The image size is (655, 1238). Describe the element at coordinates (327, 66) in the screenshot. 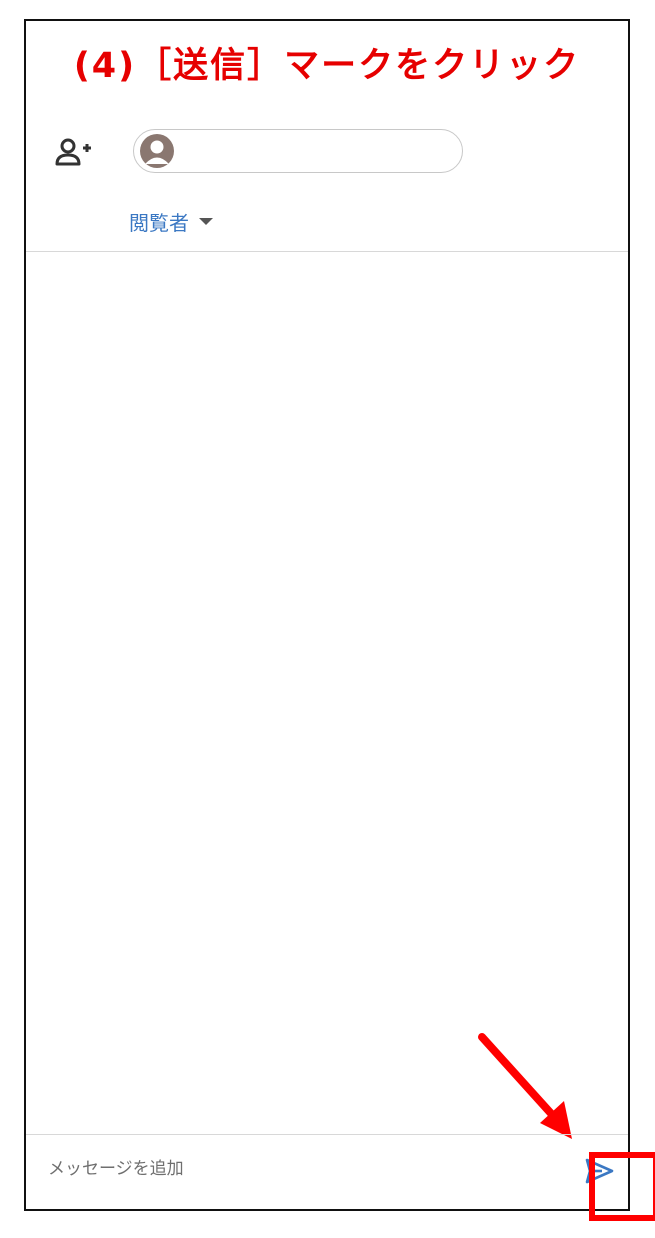

I see `instruction-caption: (4)［送信］マークをクリック` at that location.